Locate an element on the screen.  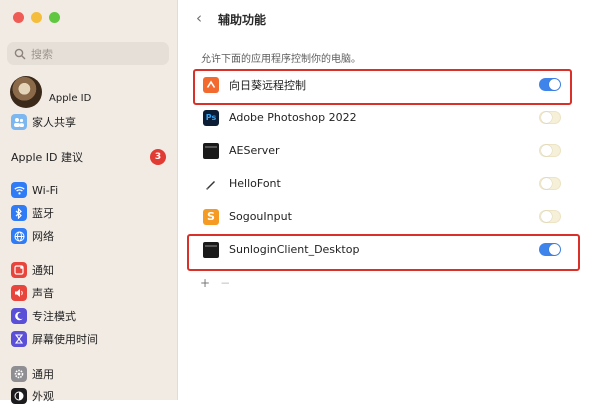
hourglass-icon is located at coordinates (19, 339).